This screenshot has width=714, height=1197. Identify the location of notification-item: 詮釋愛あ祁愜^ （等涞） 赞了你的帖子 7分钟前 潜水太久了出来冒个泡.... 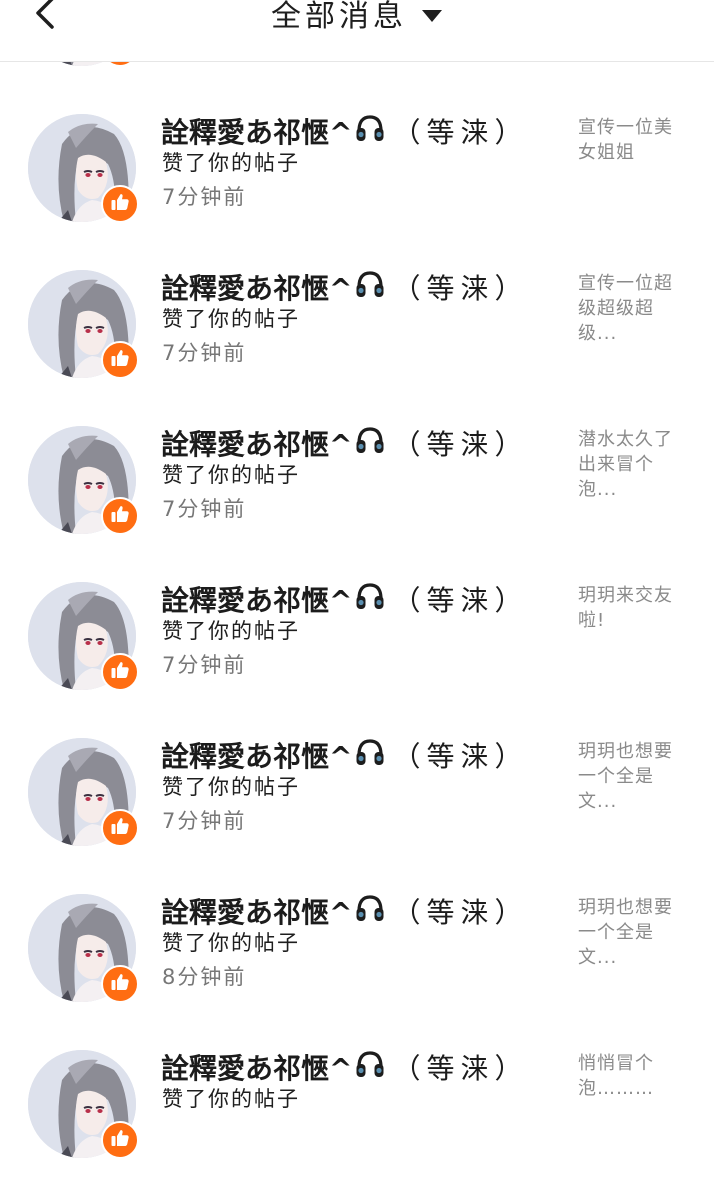
(357, 495).